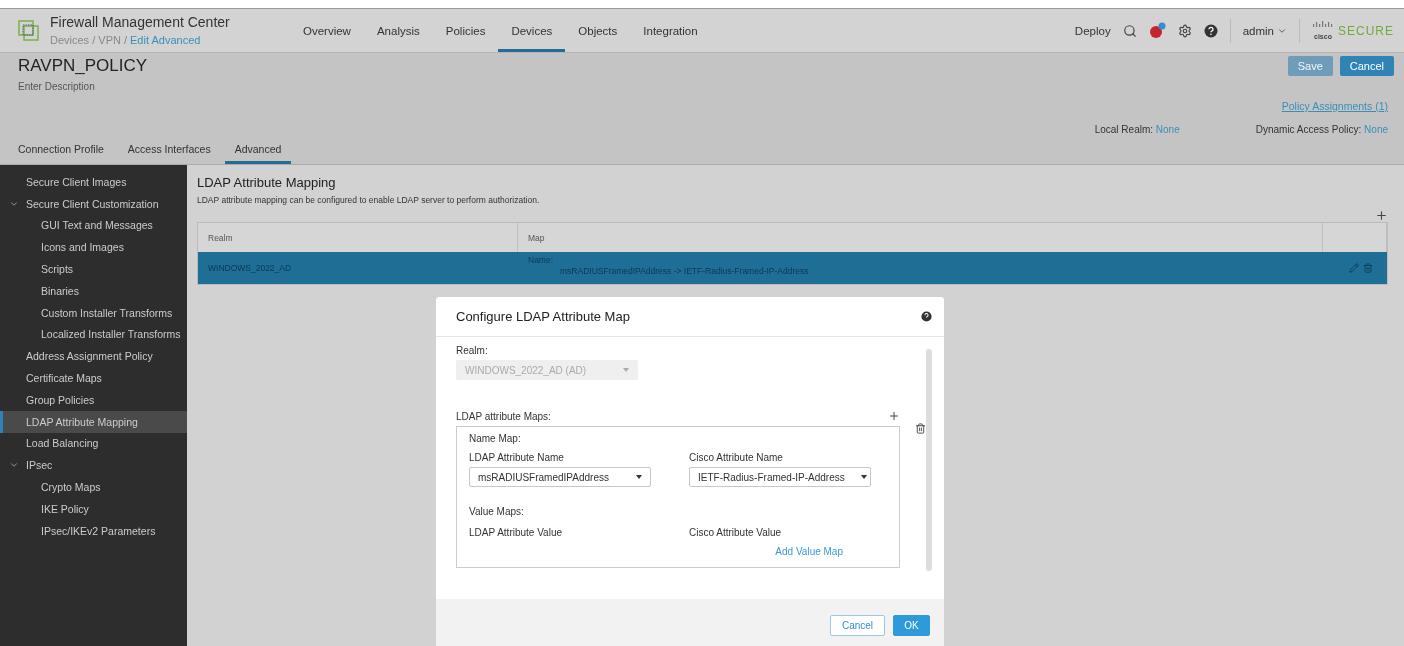 The height and width of the screenshot is (646, 1404). What do you see at coordinates (93, 465) in the screenshot?
I see `sidebar-item: IPsec` at bounding box center [93, 465].